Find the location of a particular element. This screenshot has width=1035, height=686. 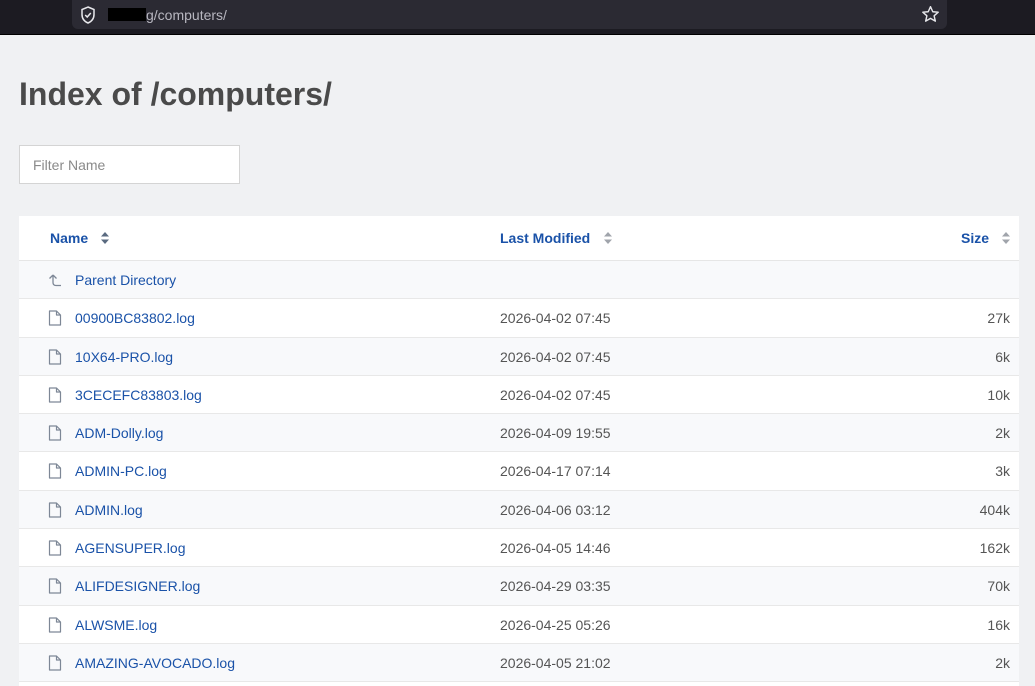

parent-directory-link: Parent Directory is located at coordinates (125, 280).